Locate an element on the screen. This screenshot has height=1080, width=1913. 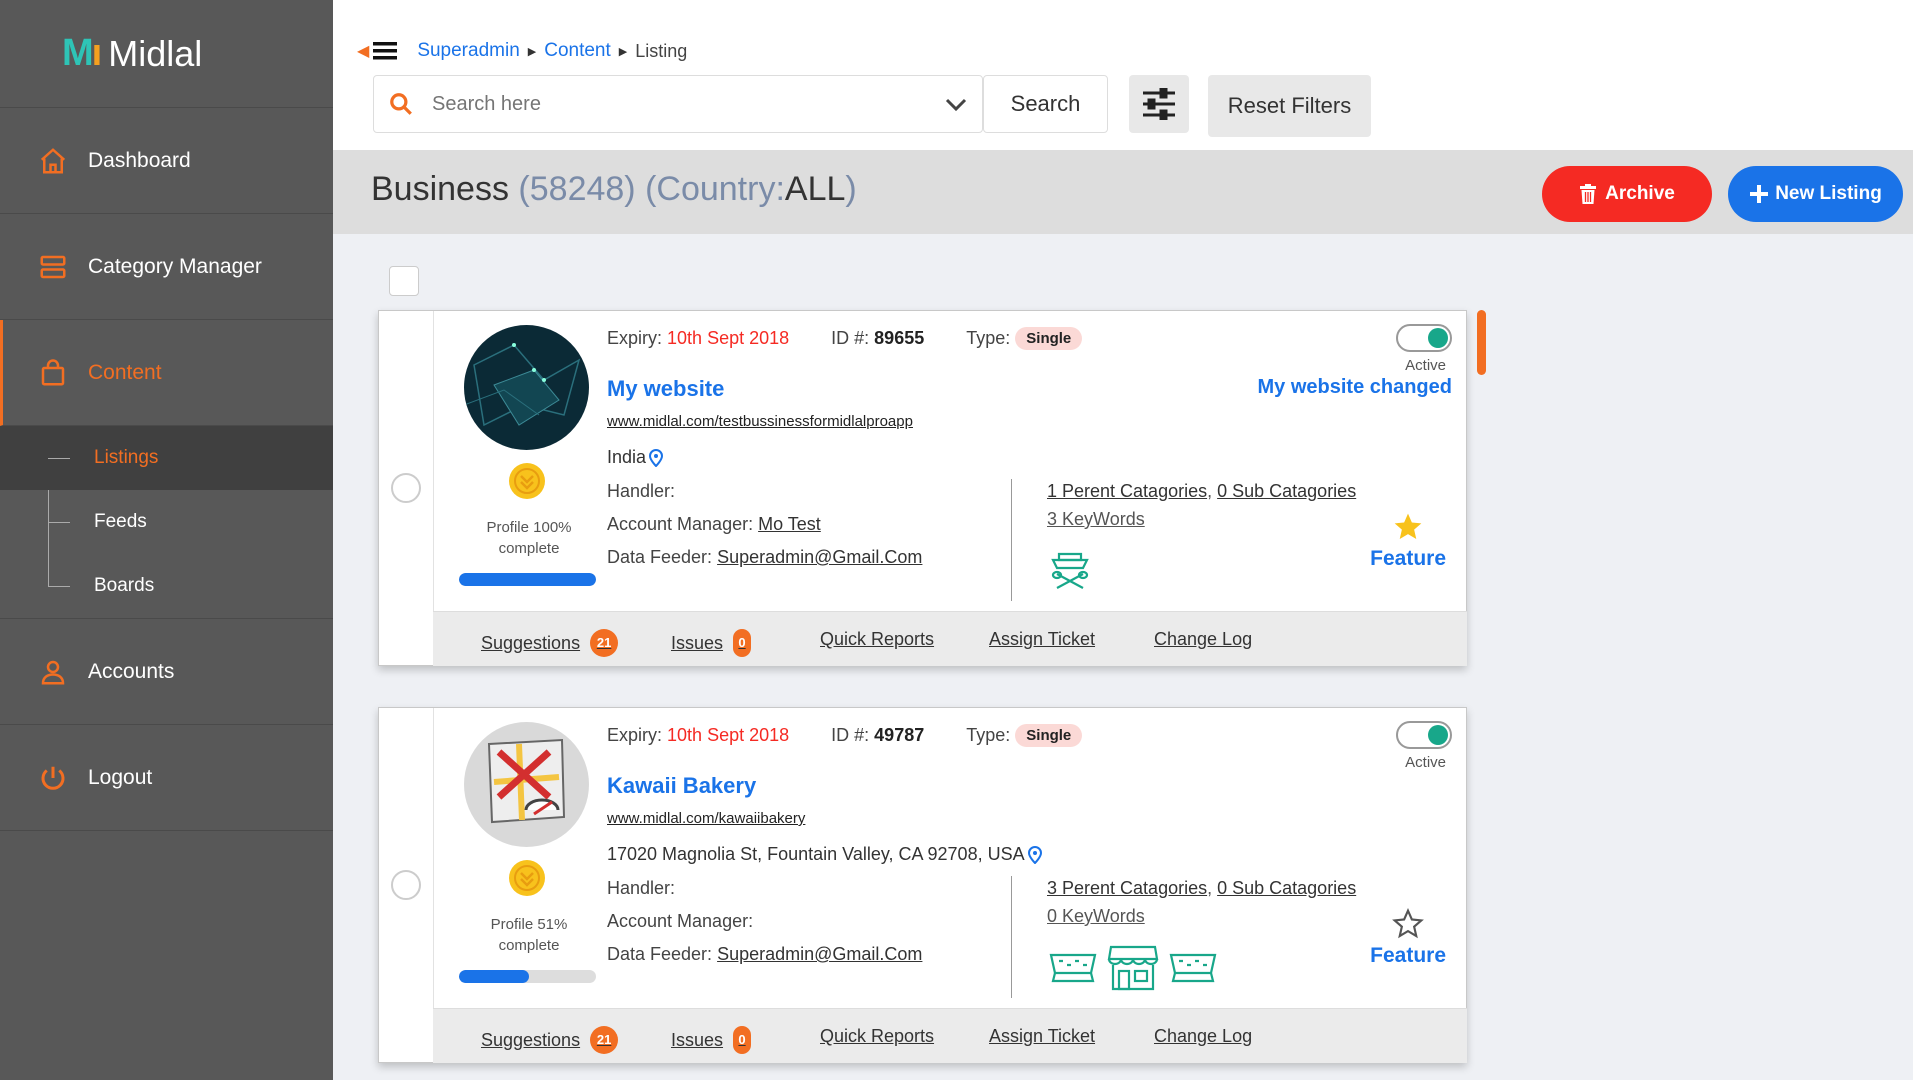
select-all-checkbox is located at coordinates (404, 281).